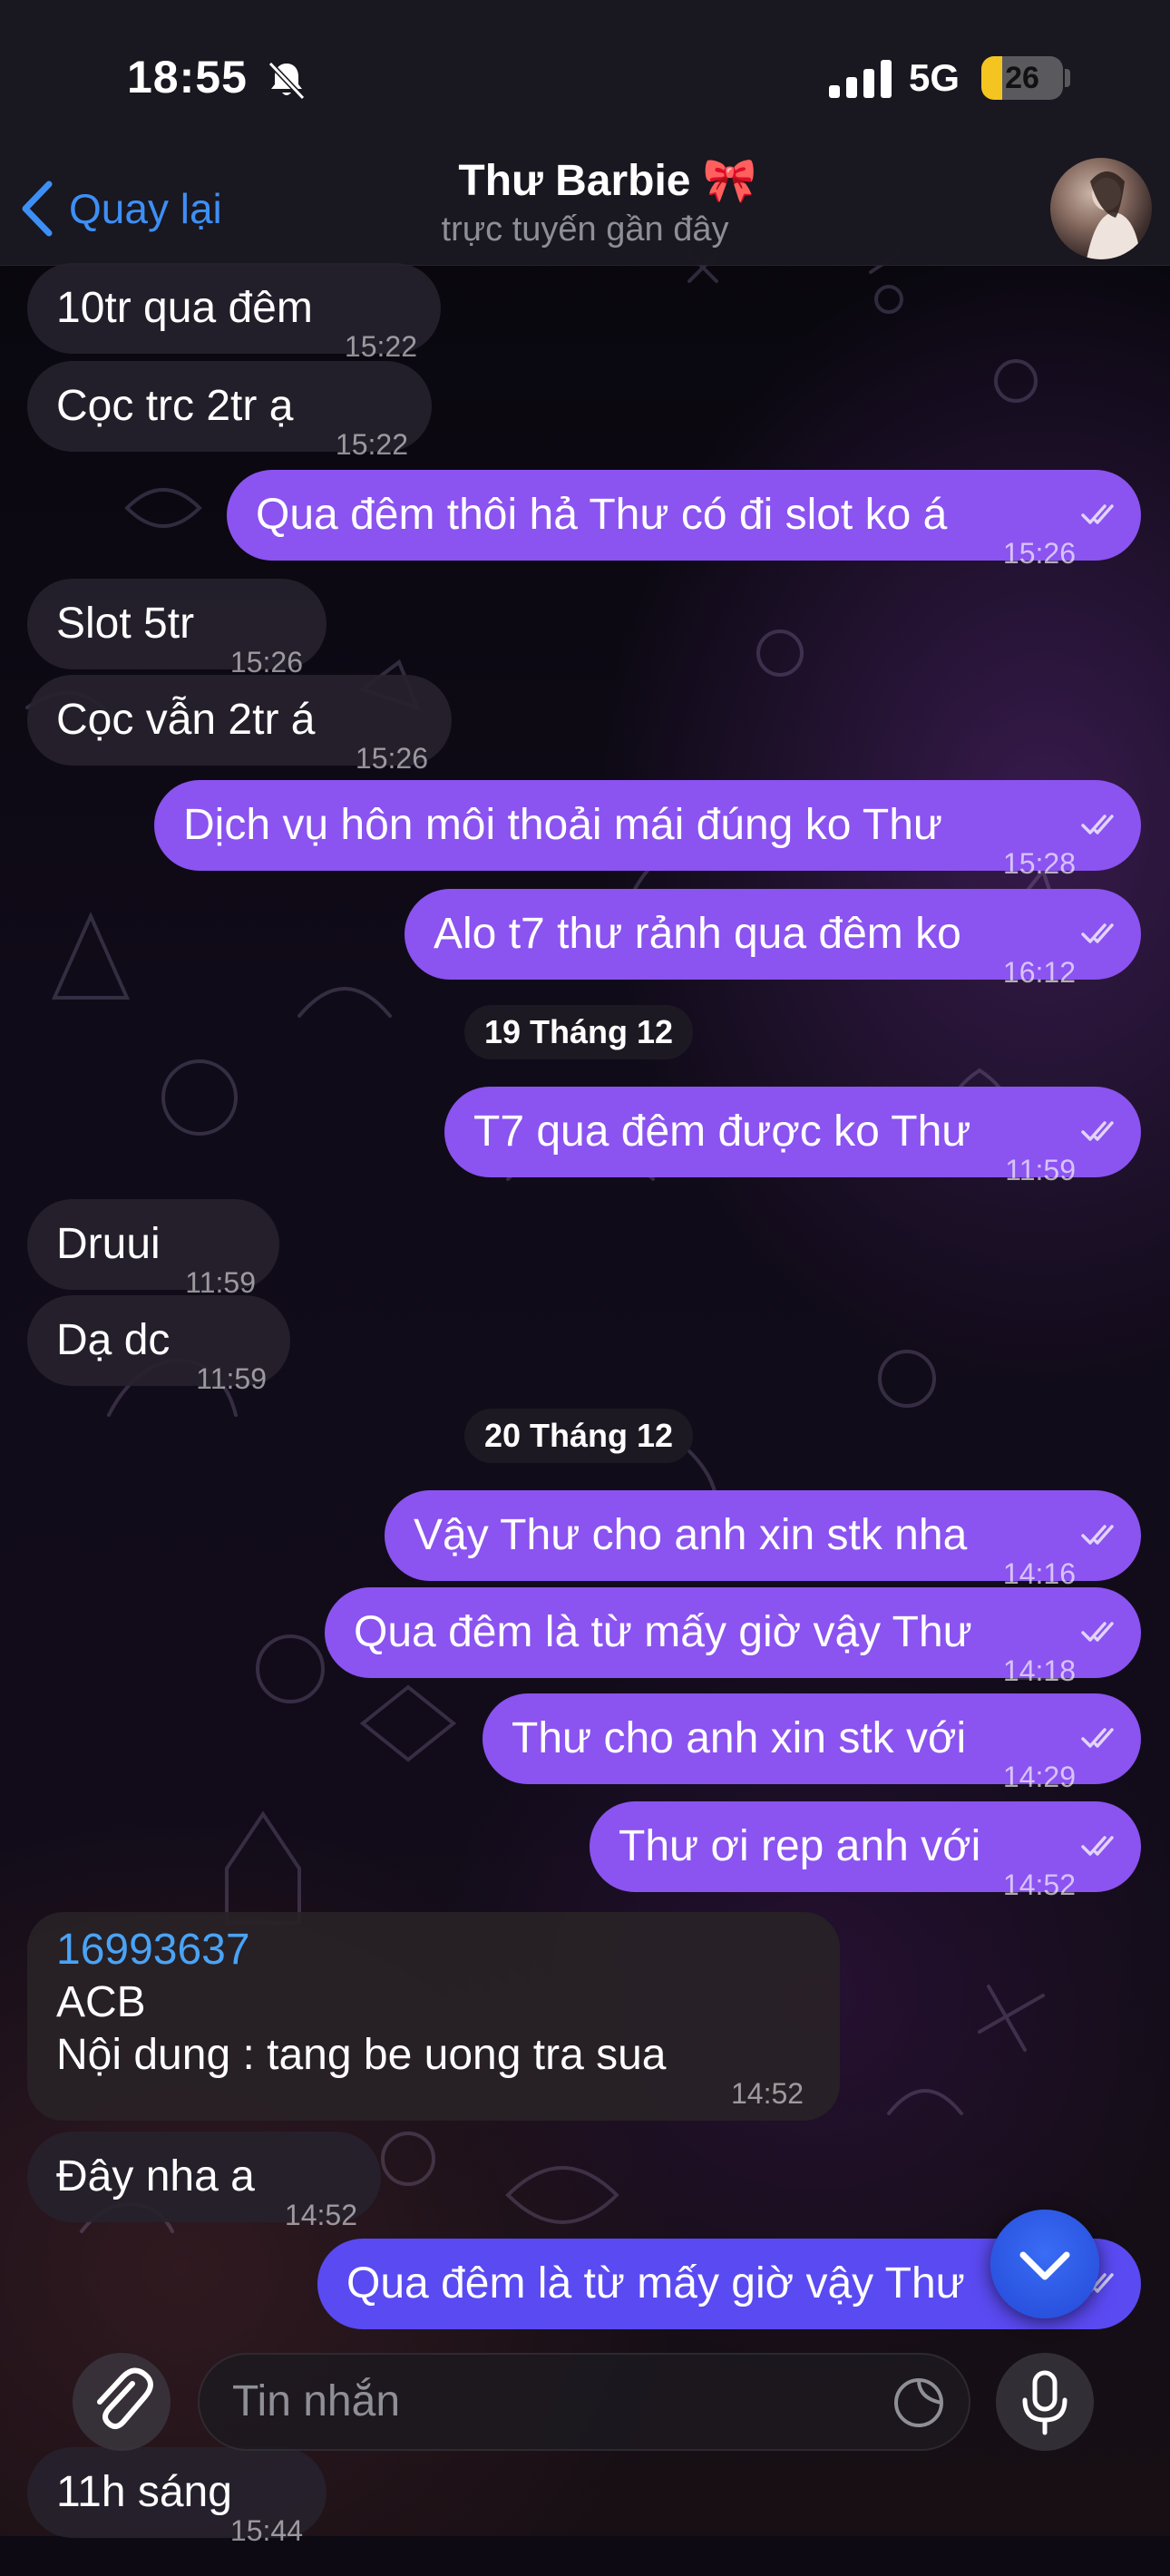 Image resolution: width=1170 pixels, height=2576 pixels. What do you see at coordinates (113, 1340) in the screenshot?
I see `message-text: Dạ dc` at bounding box center [113, 1340].